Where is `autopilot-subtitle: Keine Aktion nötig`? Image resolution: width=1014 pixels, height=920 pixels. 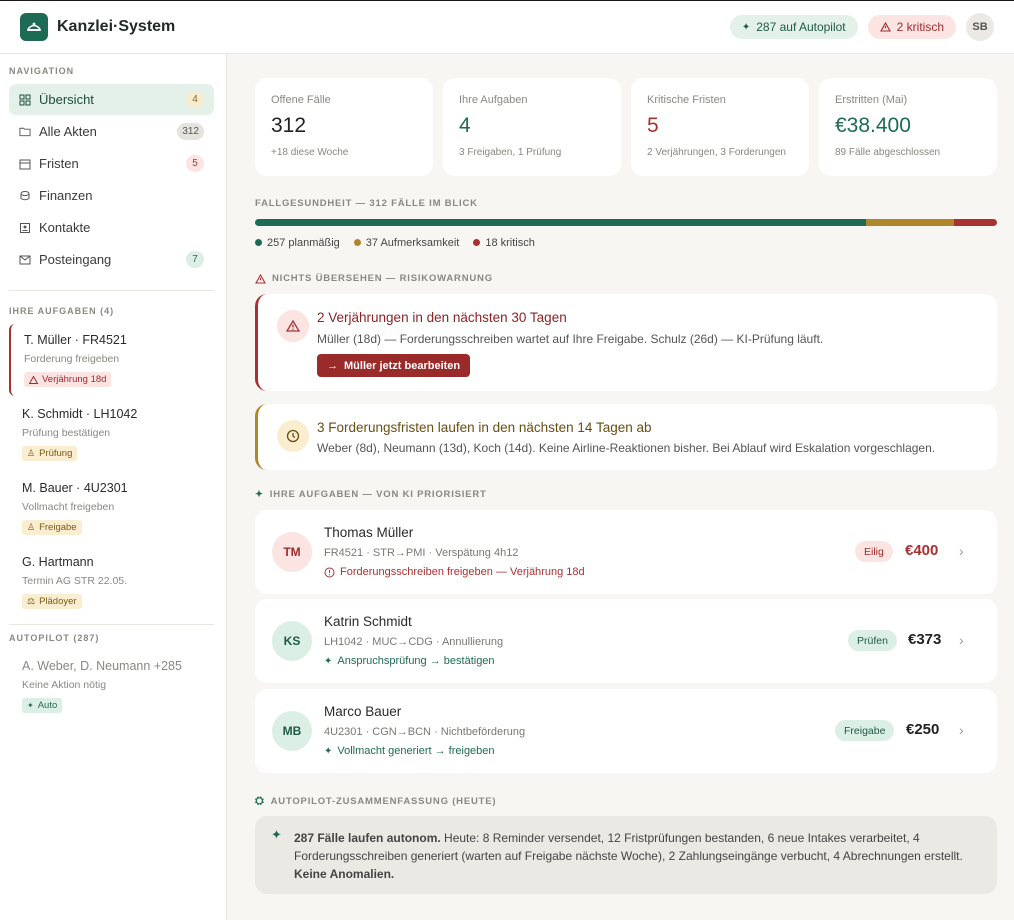
autopilot-subtitle: Keine Aktion nötig is located at coordinates (64, 685).